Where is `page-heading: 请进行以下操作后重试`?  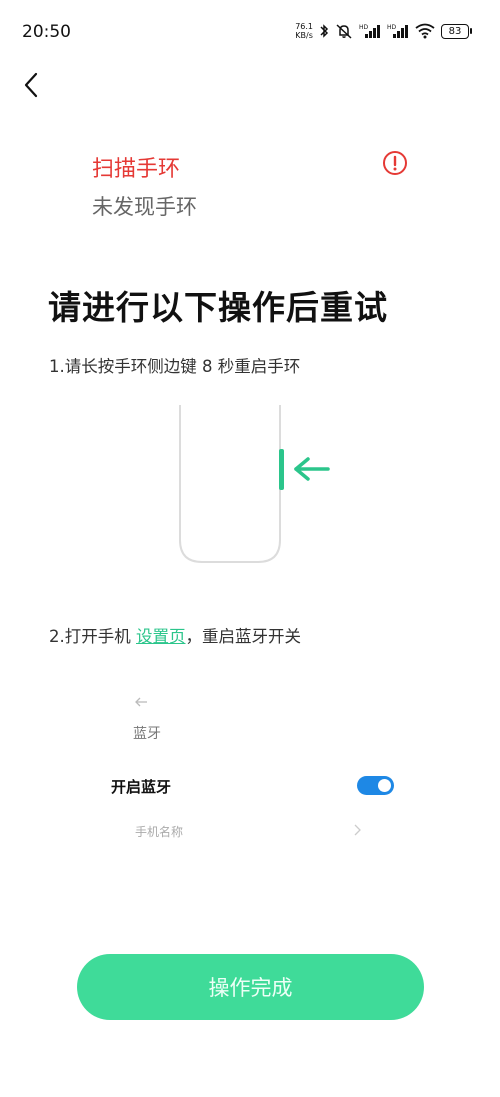 page-heading: 请进行以下操作后重试 is located at coordinates (218, 307).